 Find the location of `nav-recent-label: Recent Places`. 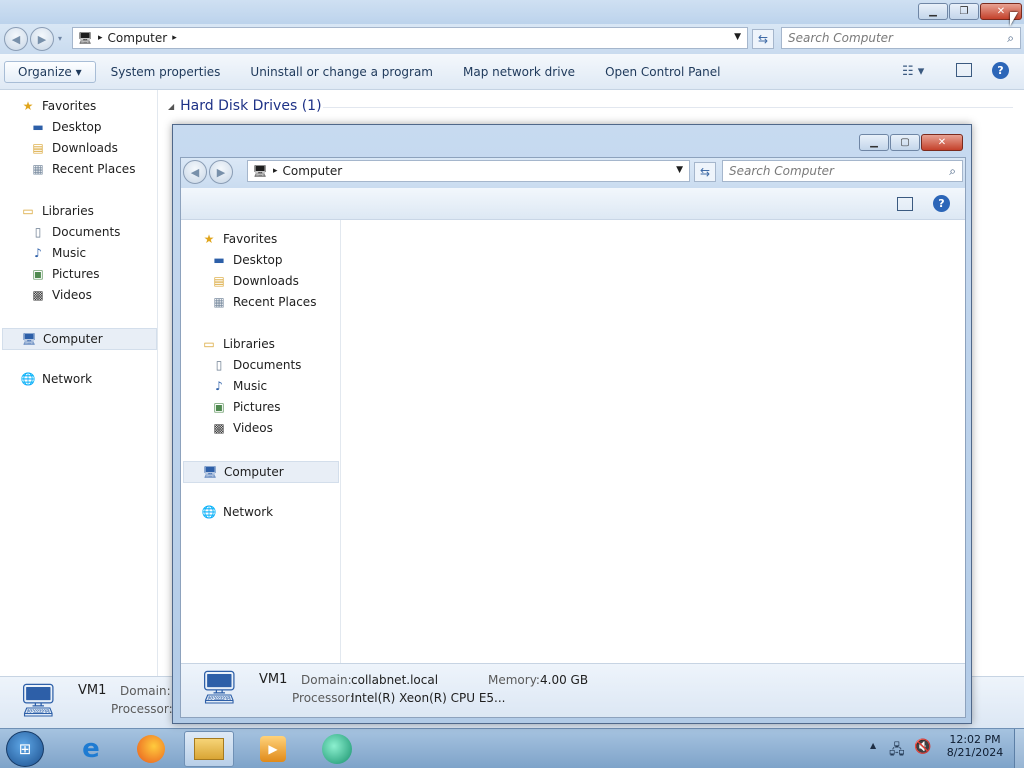

nav-recent-label: Recent Places is located at coordinates (94, 169).